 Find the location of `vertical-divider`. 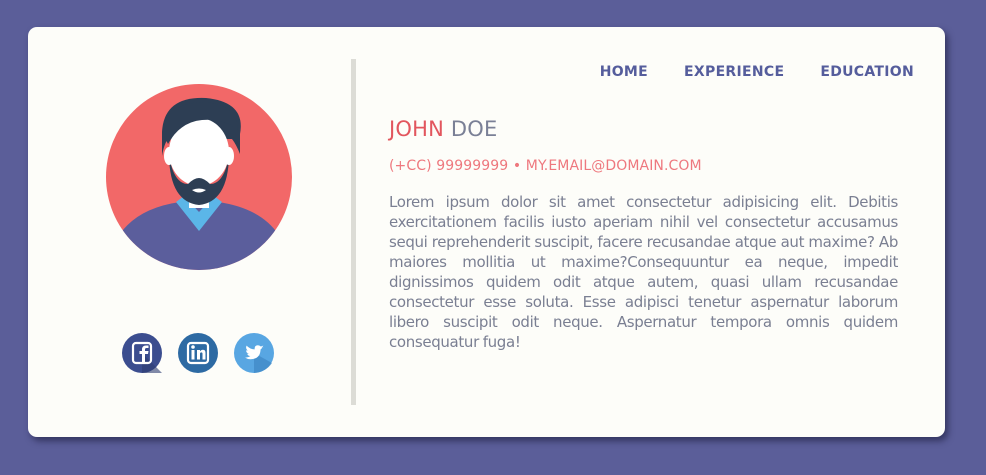

vertical-divider is located at coordinates (353, 232).